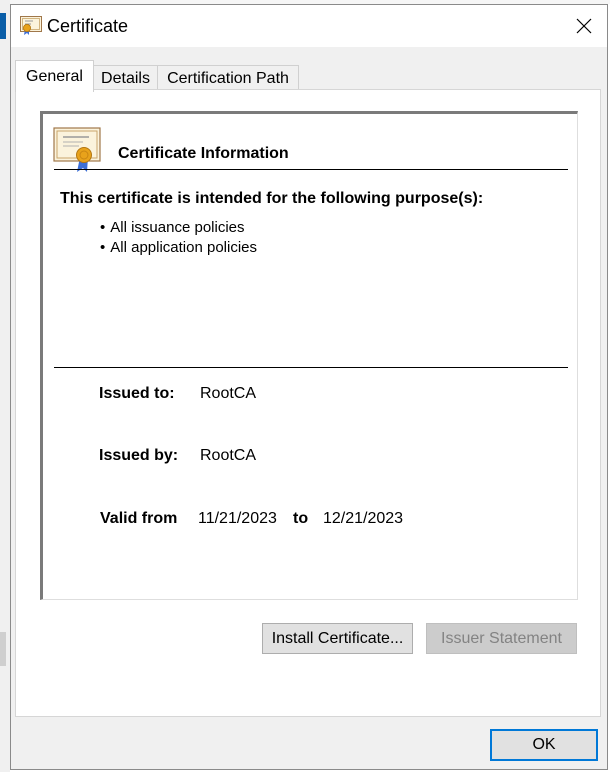 This screenshot has width=610, height=772. I want to click on window-title: Certificate, so click(88, 26).